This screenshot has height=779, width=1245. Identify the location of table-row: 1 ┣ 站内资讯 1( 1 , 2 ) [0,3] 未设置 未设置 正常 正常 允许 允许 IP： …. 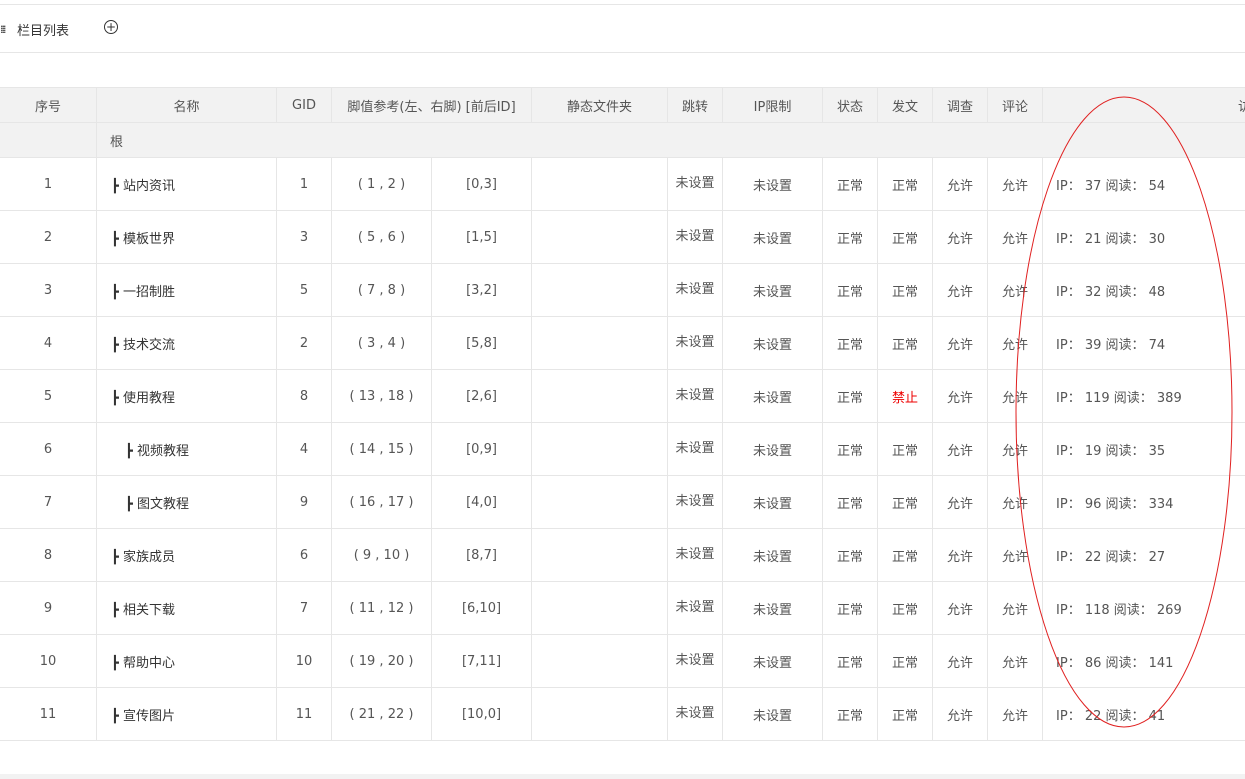
(622, 184).